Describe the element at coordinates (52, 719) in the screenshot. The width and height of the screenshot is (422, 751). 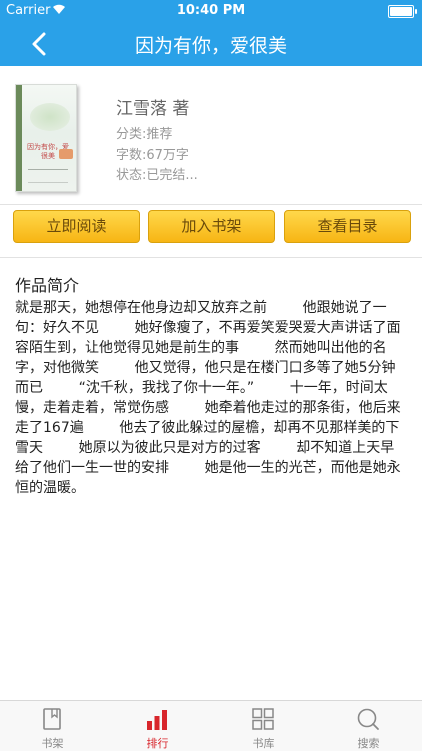
I see `bookshelf-icon` at that location.